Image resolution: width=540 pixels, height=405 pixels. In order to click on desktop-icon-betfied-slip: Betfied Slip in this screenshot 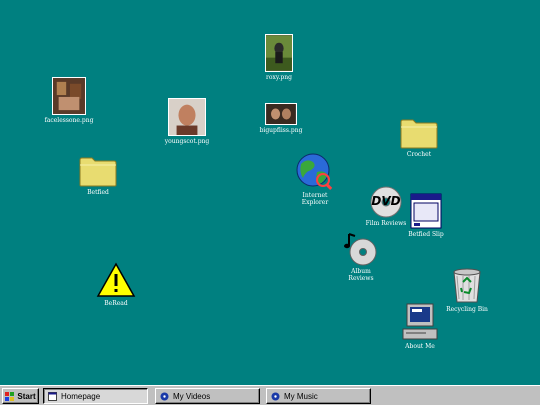, I will do `click(426, 215)`.